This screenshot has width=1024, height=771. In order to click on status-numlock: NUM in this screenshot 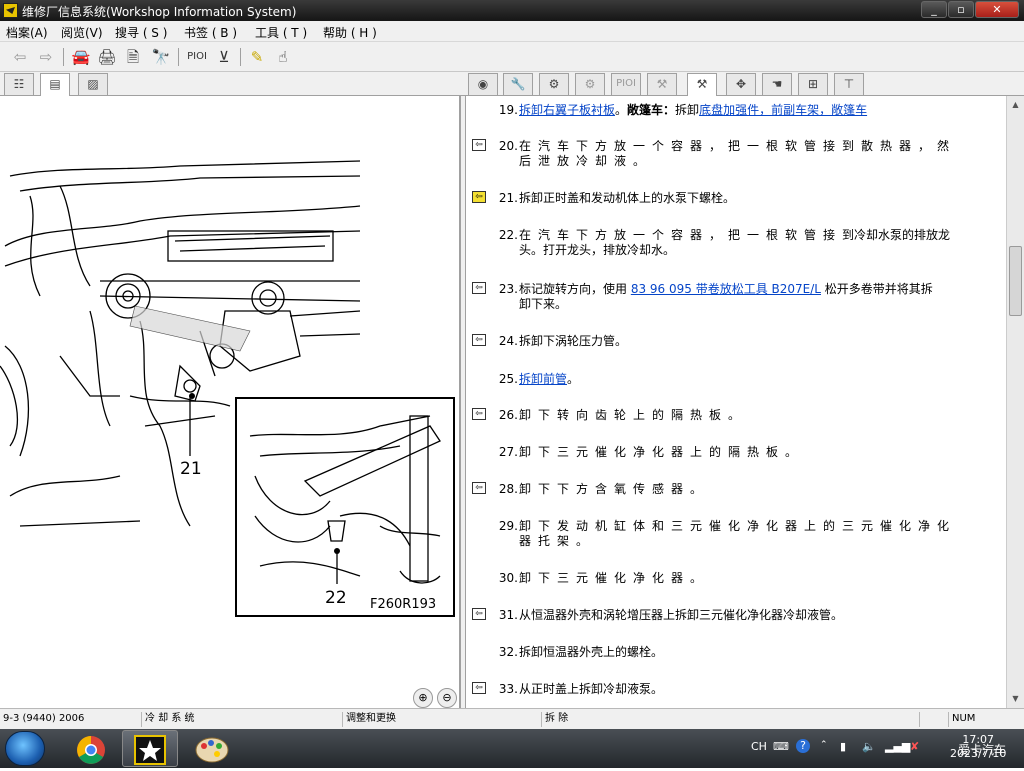, I will do `click(976, 719)`.